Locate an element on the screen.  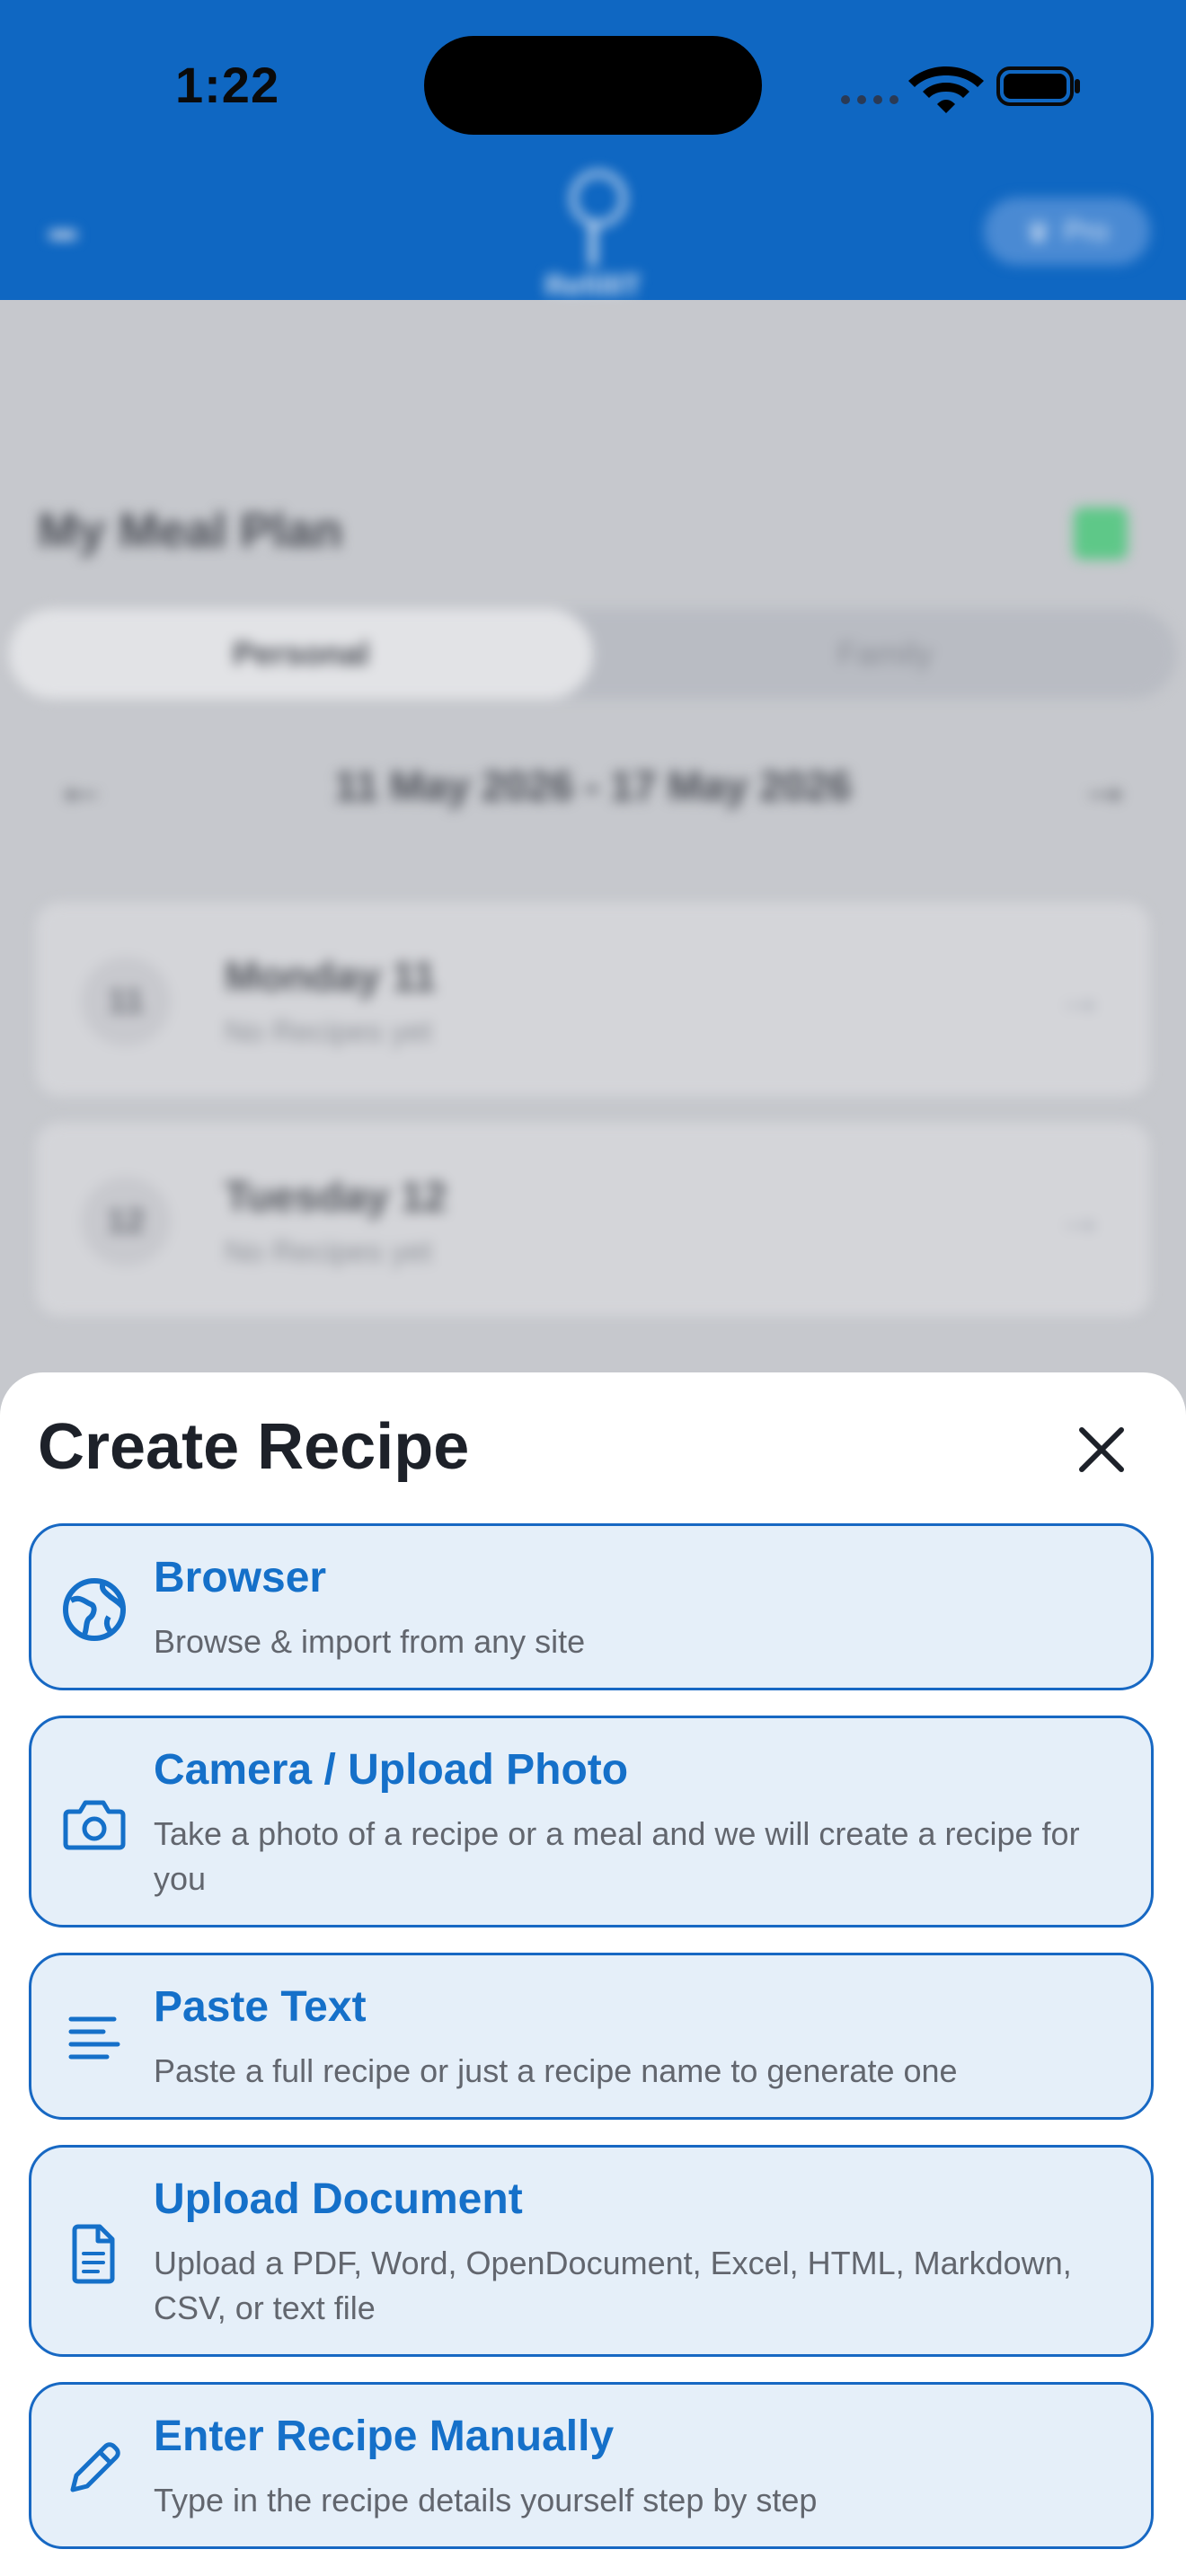
status-icons is located at coordinates (960, 89).